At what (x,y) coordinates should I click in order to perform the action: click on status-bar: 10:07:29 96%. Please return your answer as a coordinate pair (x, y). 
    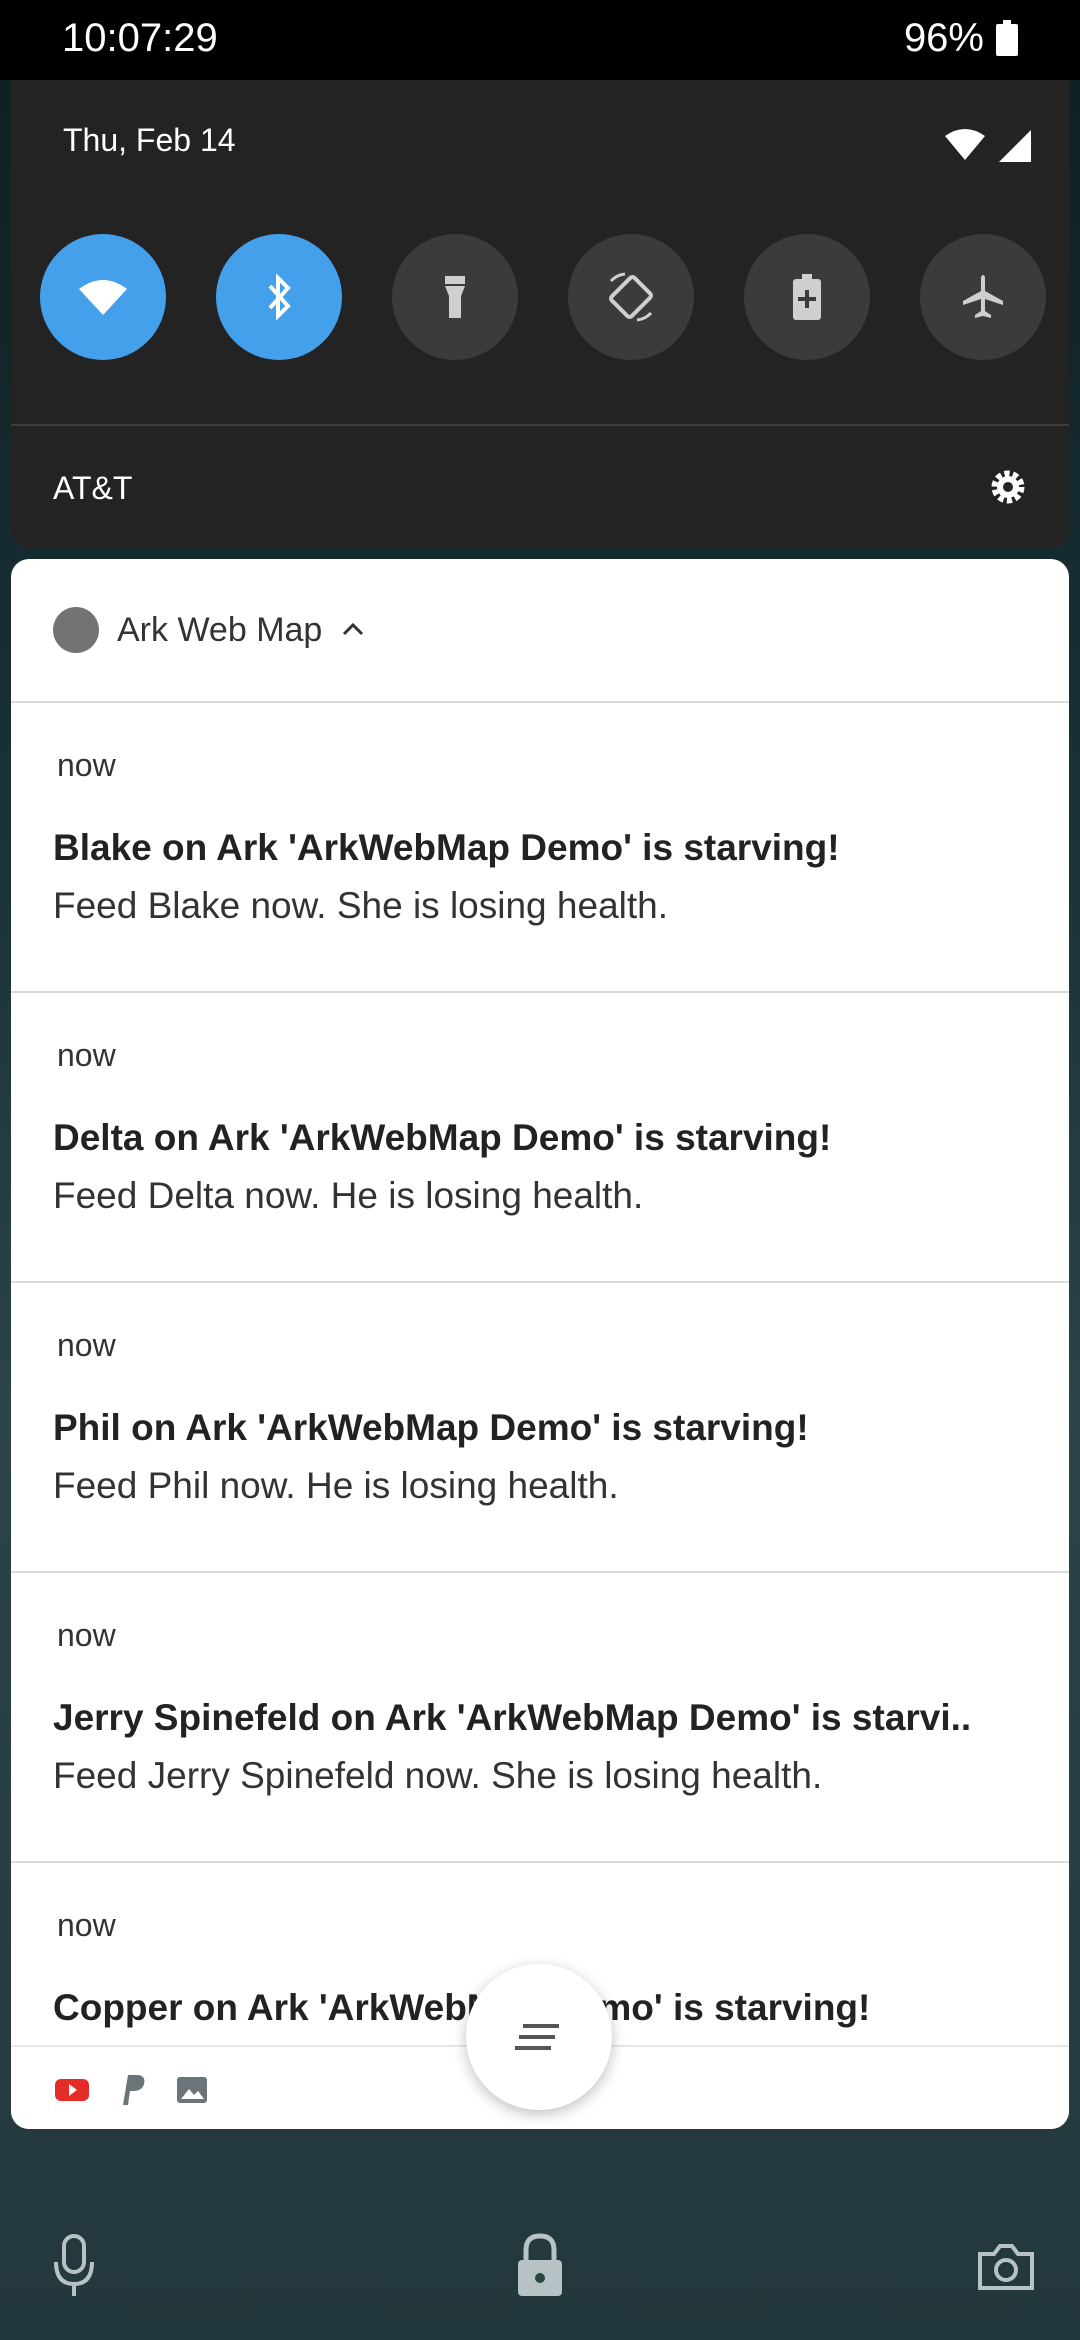
    Looking at the image, I should click on (540, 40).